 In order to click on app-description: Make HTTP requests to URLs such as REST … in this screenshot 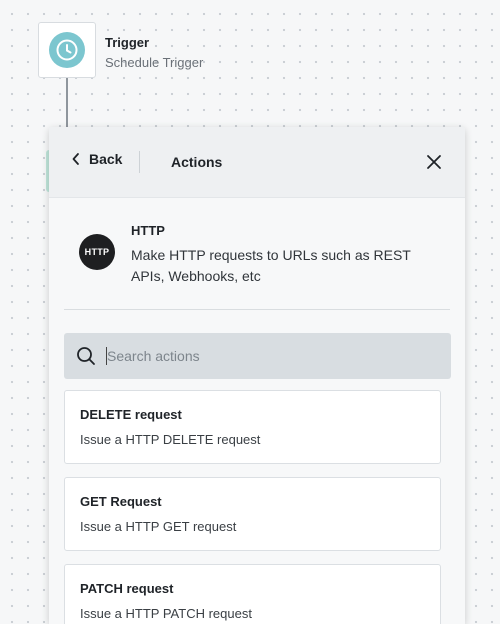, I will do `click(271, 265)`.